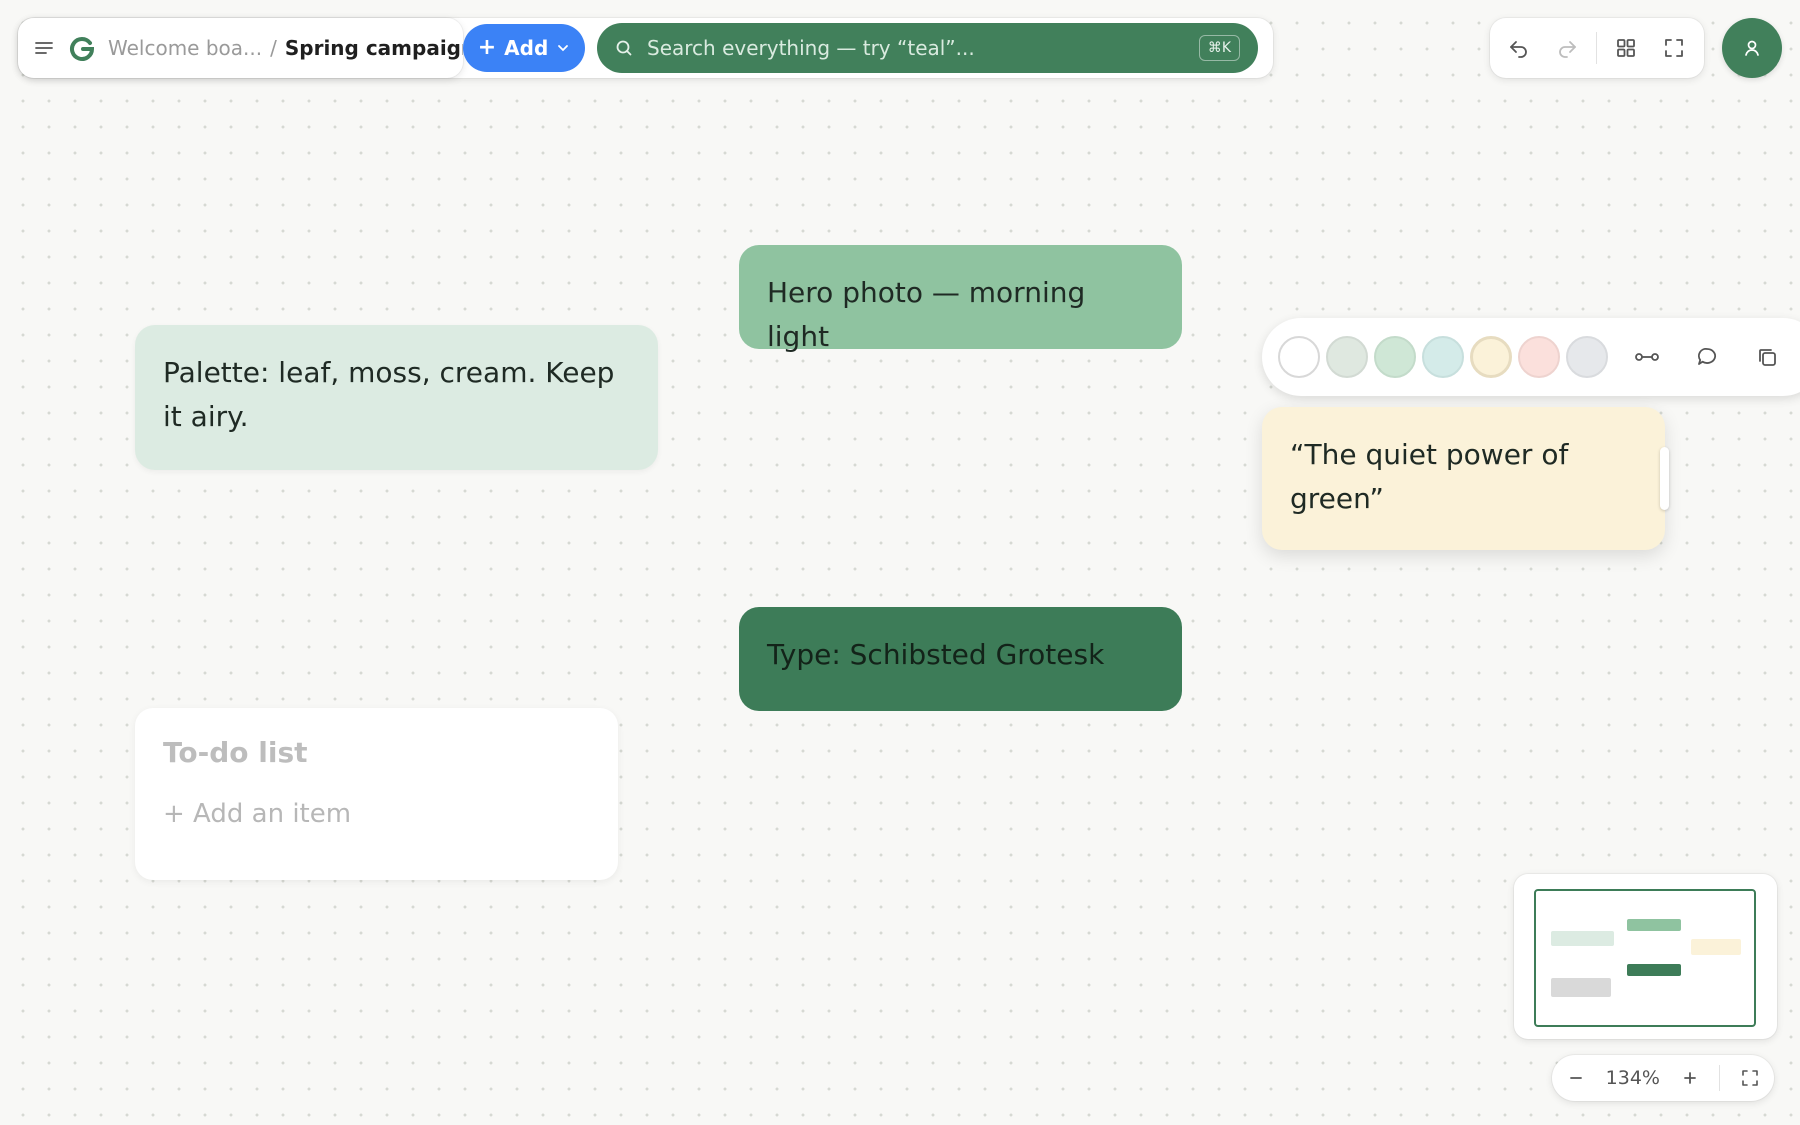 The image size is (1800, 1125). Describe the element at coordinates (82, 48) in the screenshot. I see `app-logo-icon` at that location.